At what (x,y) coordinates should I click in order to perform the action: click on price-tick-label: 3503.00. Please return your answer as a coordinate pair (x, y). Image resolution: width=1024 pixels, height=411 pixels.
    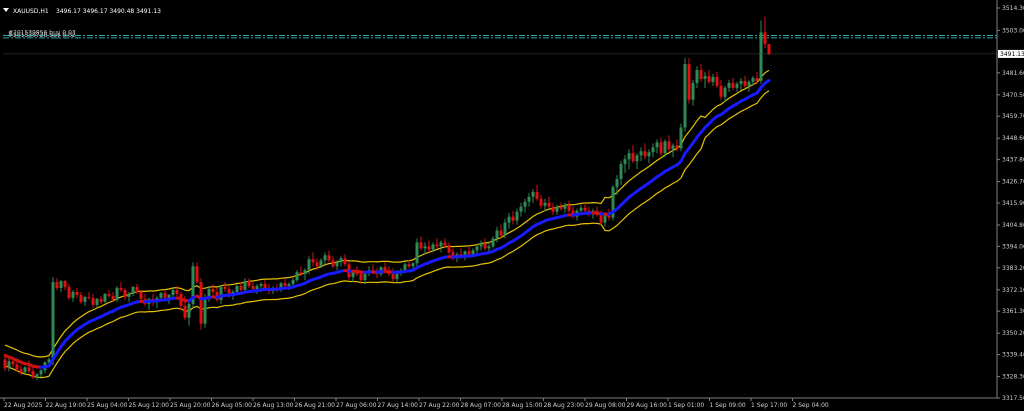
    Looking at the image, I should click on (1013, 30).